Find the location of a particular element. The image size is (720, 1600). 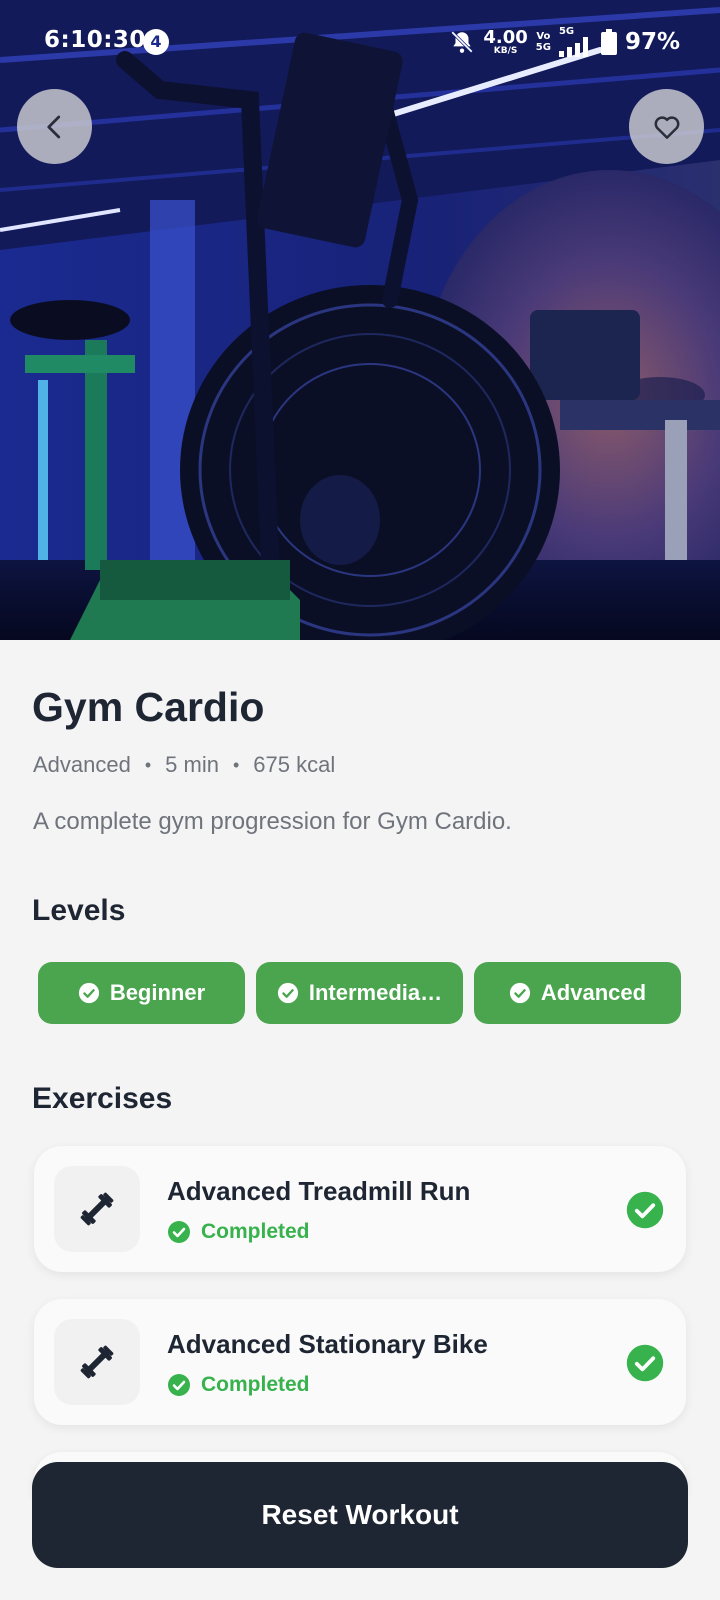

net-speed: 4.00 KB/S is located at coordinates (505, 41).